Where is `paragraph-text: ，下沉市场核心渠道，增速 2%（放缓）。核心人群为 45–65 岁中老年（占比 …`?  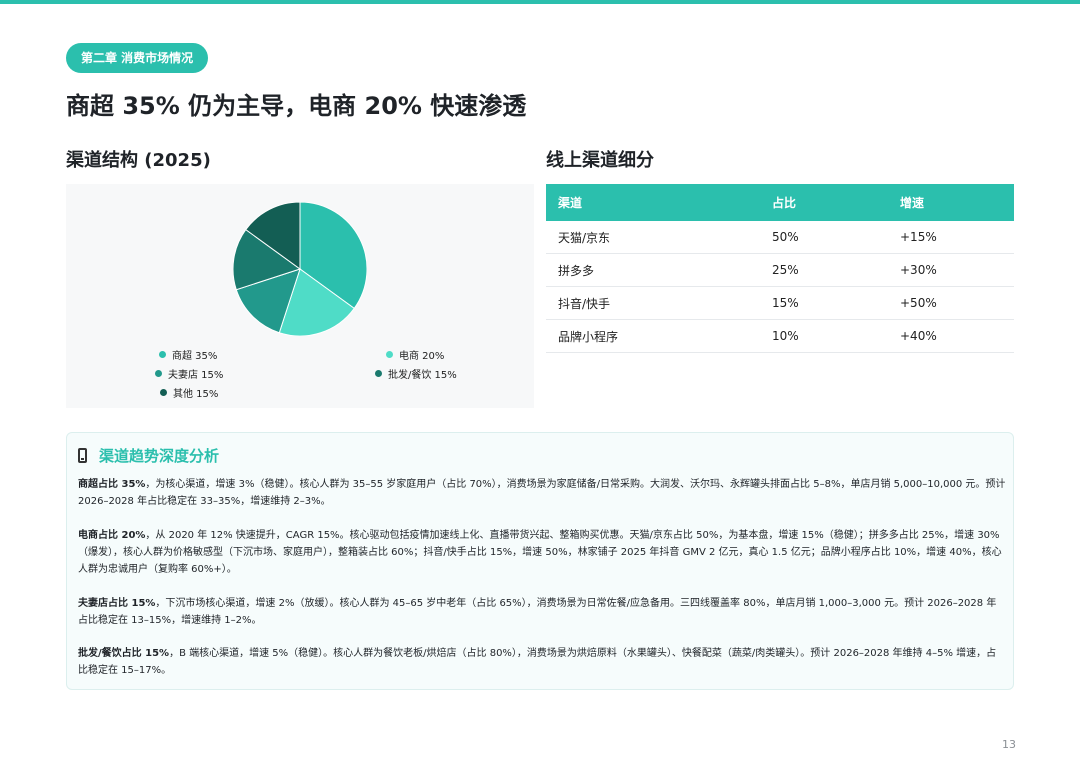
paragraph-text: ，下沉市场核心渠道，增速 2%（放缓）。核心人群为 45–65 岁中老年（占比 … is located at coordinates (537, 612).